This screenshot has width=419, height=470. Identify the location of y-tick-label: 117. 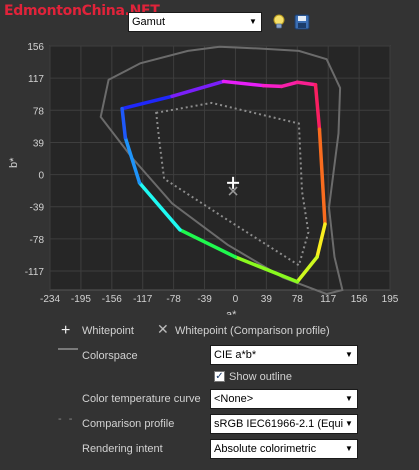
(36, 79).